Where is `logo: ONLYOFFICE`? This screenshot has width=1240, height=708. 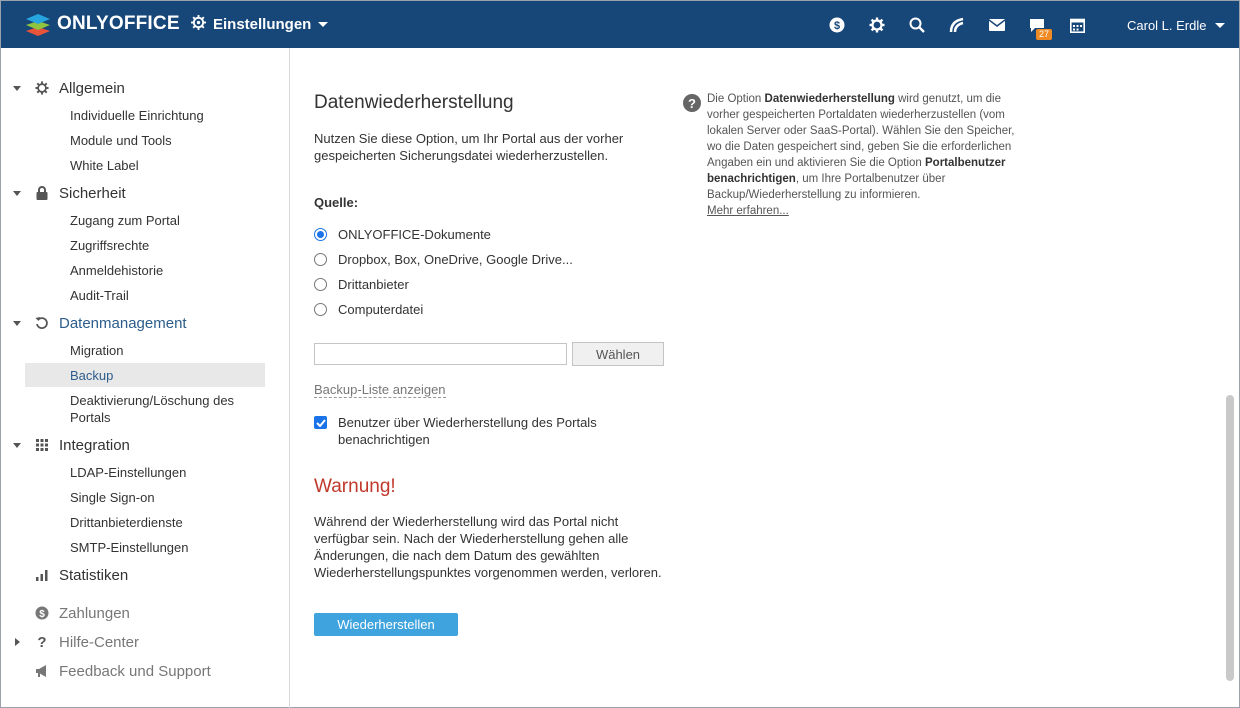 logo: ONLYOFFICE is located at coordinates (102, 24).